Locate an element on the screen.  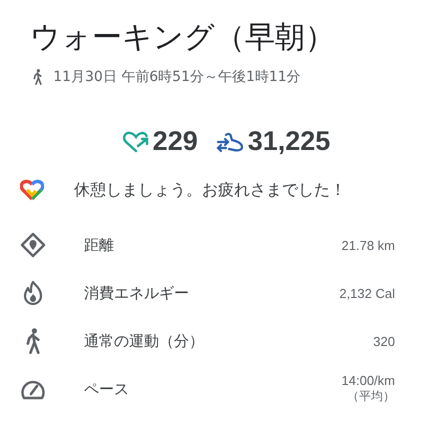
metric-value: 14:00/km is located at coordinates (368, 380).